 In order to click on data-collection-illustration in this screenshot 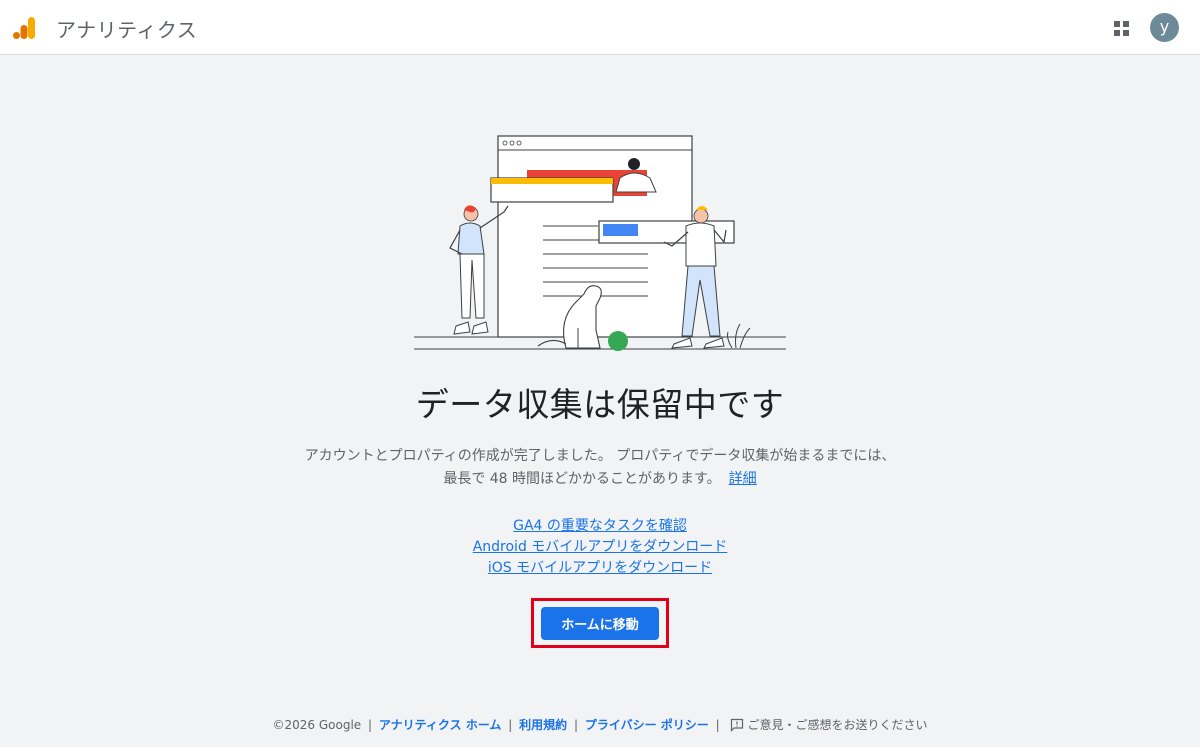, I will do `click(600, 243)`.